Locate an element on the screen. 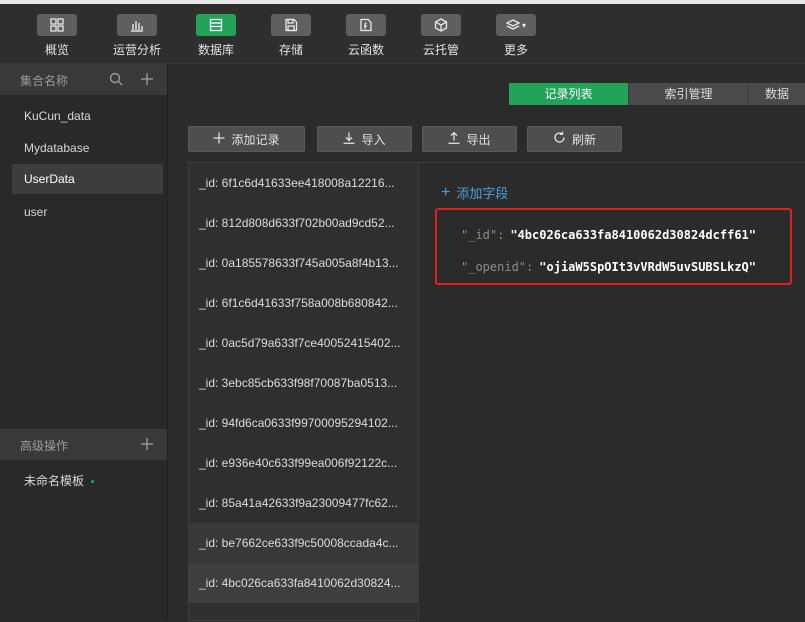 The height and width of the screenshot is (622, 805). toolbar-label: 数据库 is located at coordinates (215, 50).